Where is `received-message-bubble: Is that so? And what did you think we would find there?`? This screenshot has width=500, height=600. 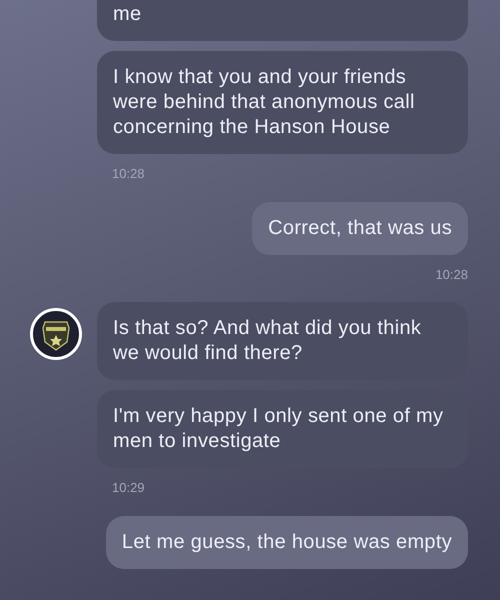
received-message-bubble: Is that so? And what did you think we would find there? is located at coordinates (282, 341).